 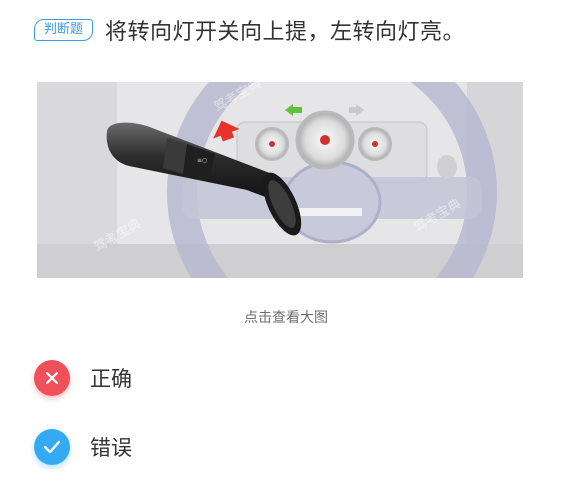 I want to click on question-type-tag: 判断题, so click(x=64, y=30).